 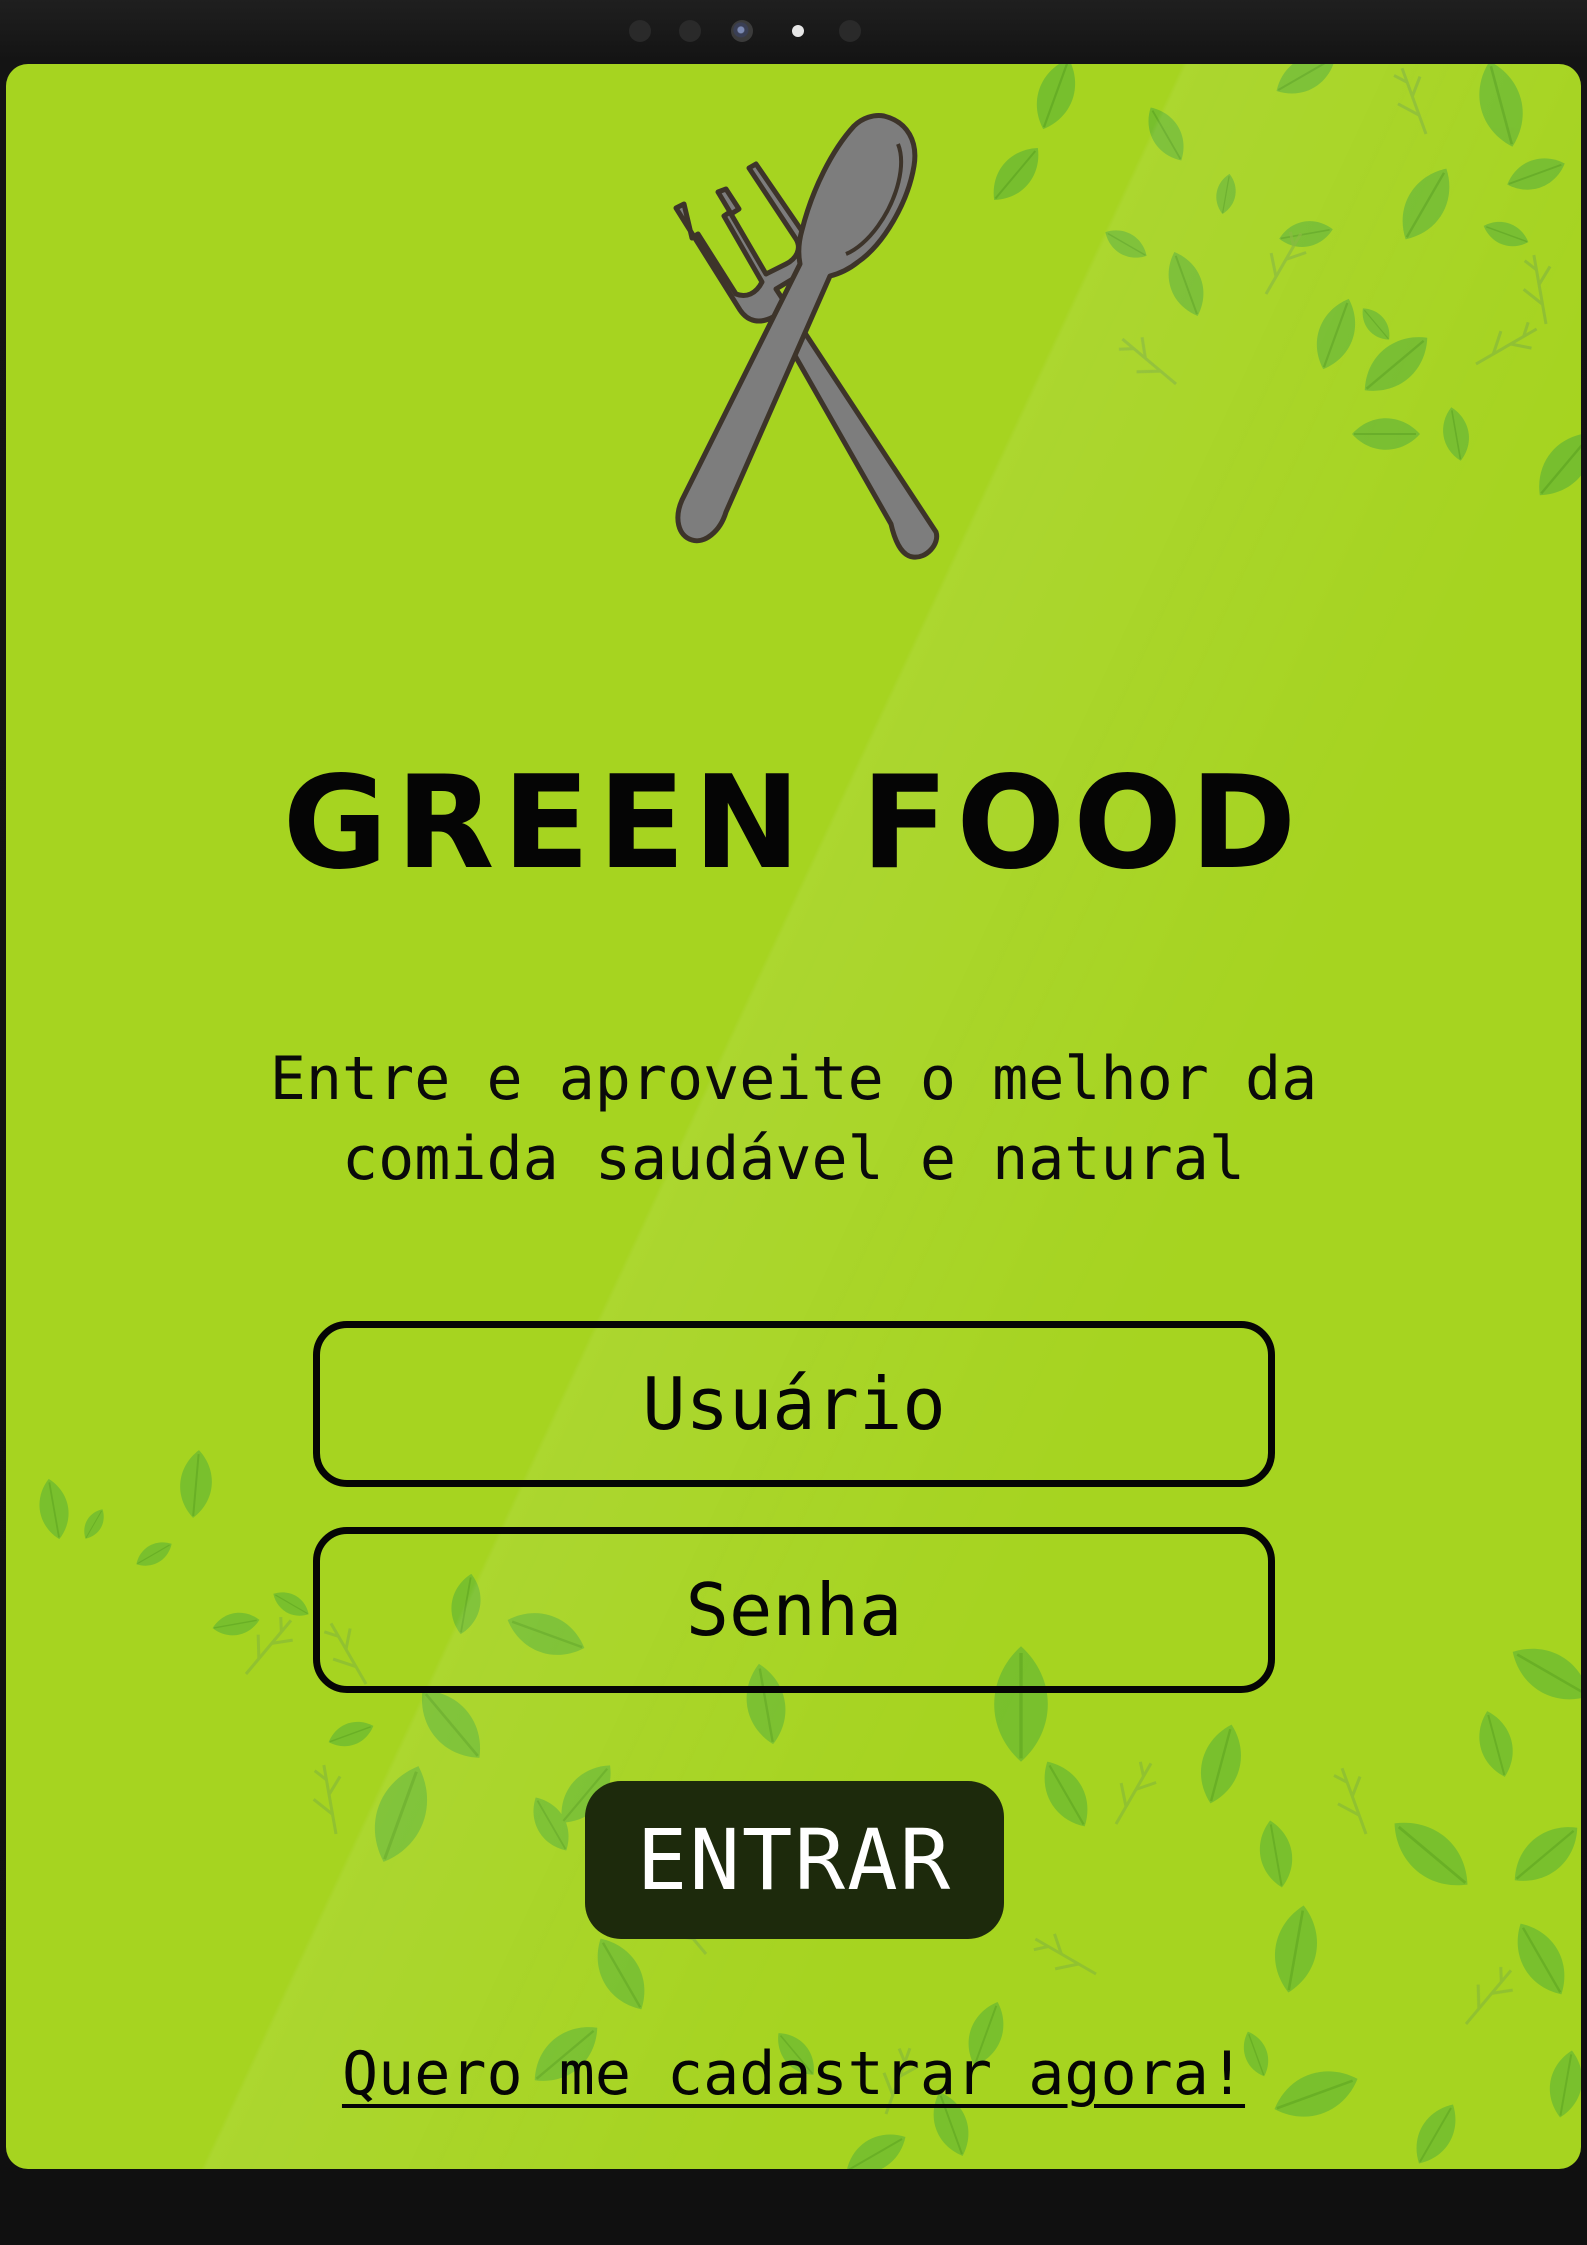 What do you see at coordinates (806, 336) in the screenshot?
I see `fork-and-spoon-icon` at bounding box center [806, 336].